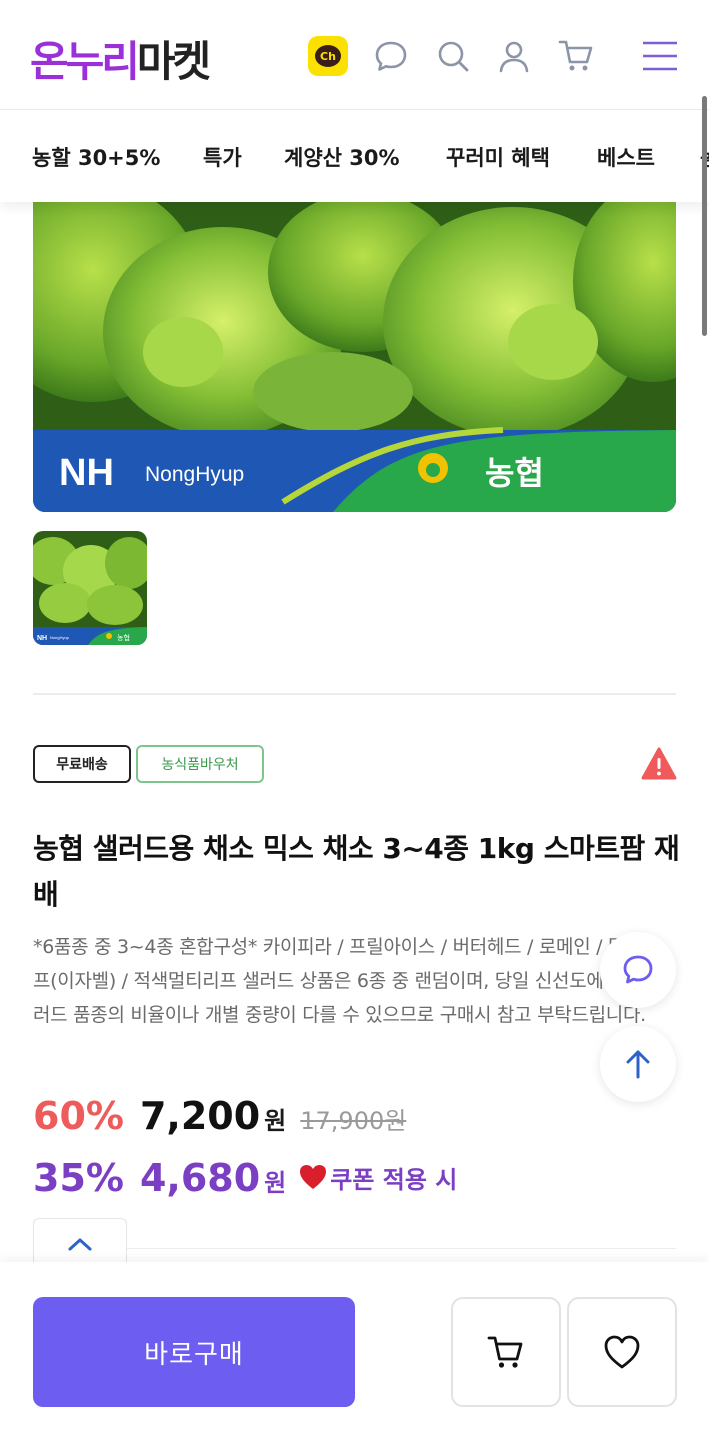  I want to click on collapse-toggle, so click(80, 1243).